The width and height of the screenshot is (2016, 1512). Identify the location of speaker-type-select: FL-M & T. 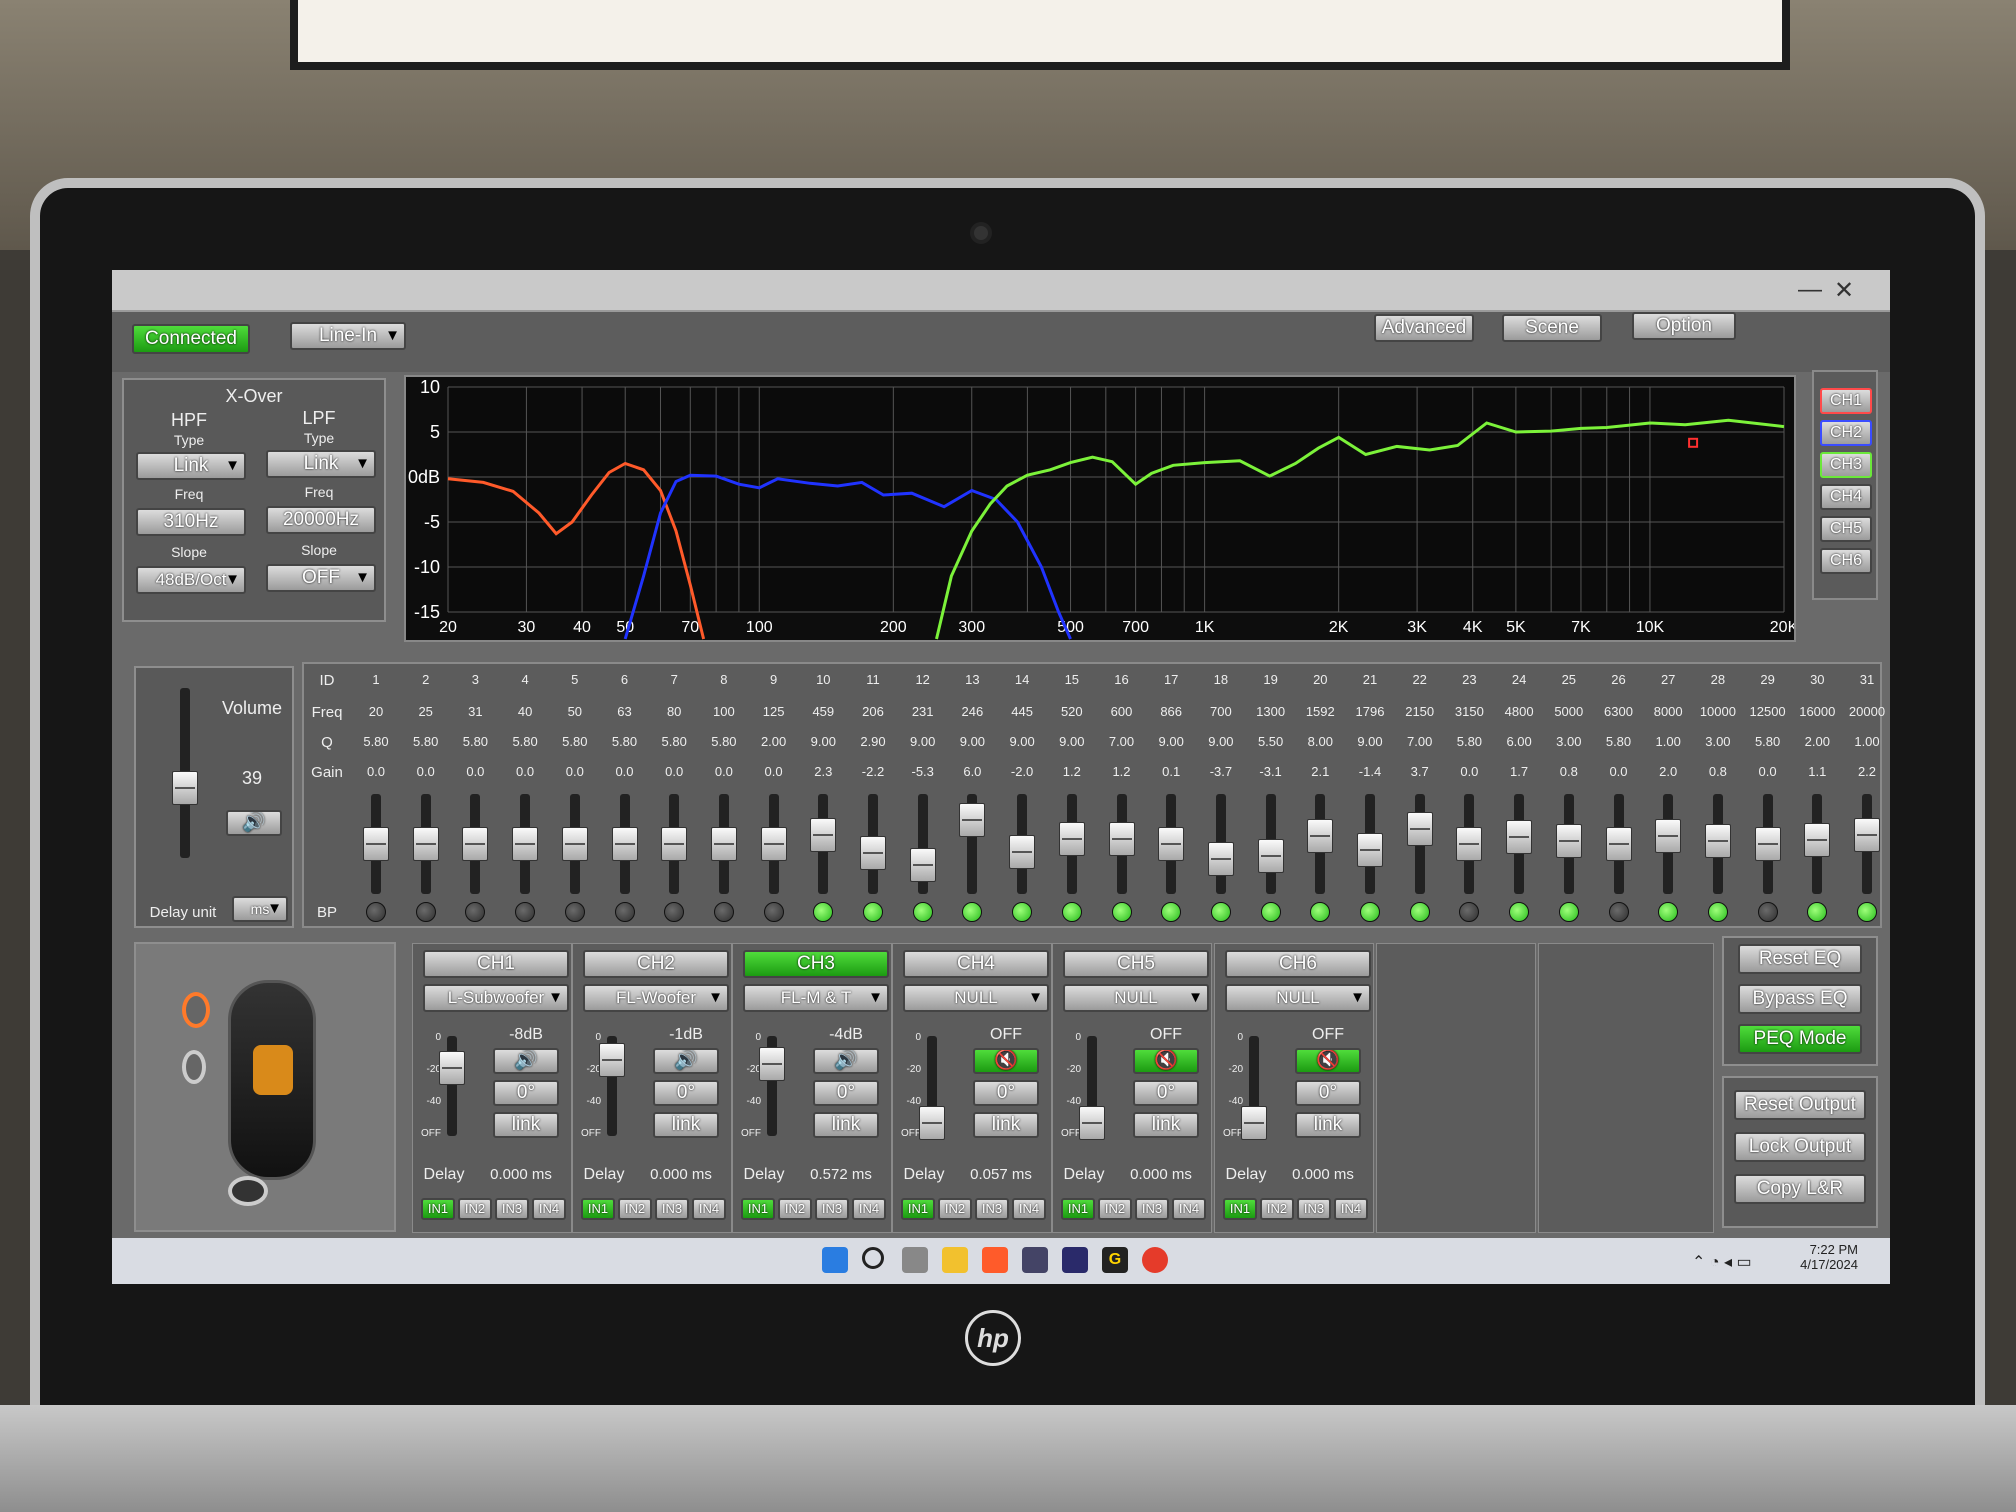
(816, 998).